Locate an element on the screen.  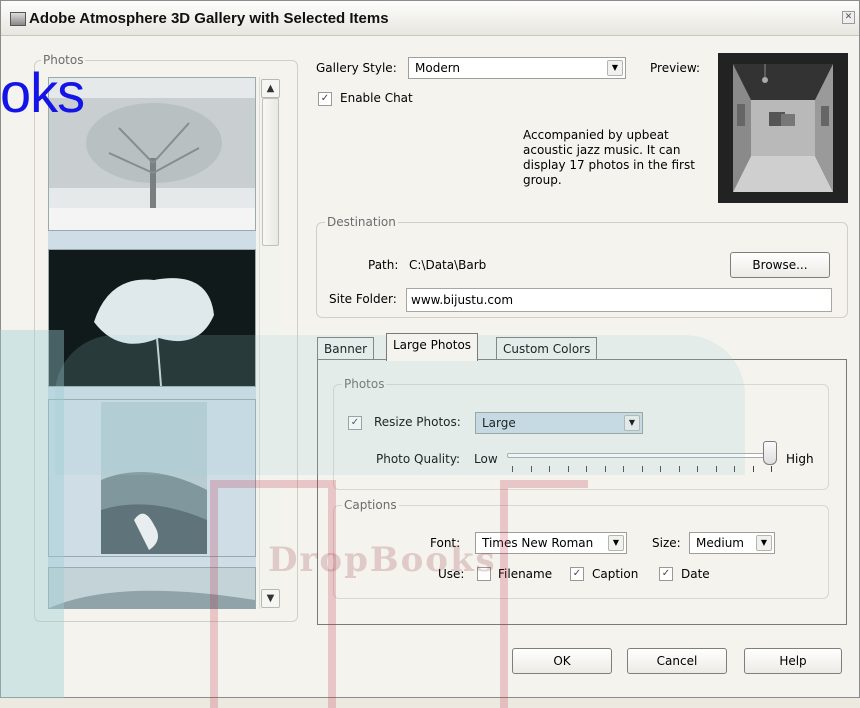
tab-large-photos: Large Photos is located at coordinates (432, 347).